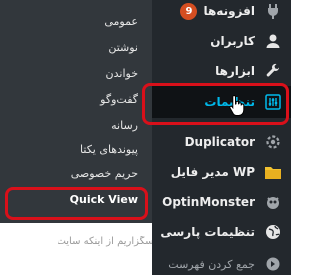 This screenshot has height=280, width=320. I want to click on menu-item-label: WP مدیر فایل, so click(212, 172).